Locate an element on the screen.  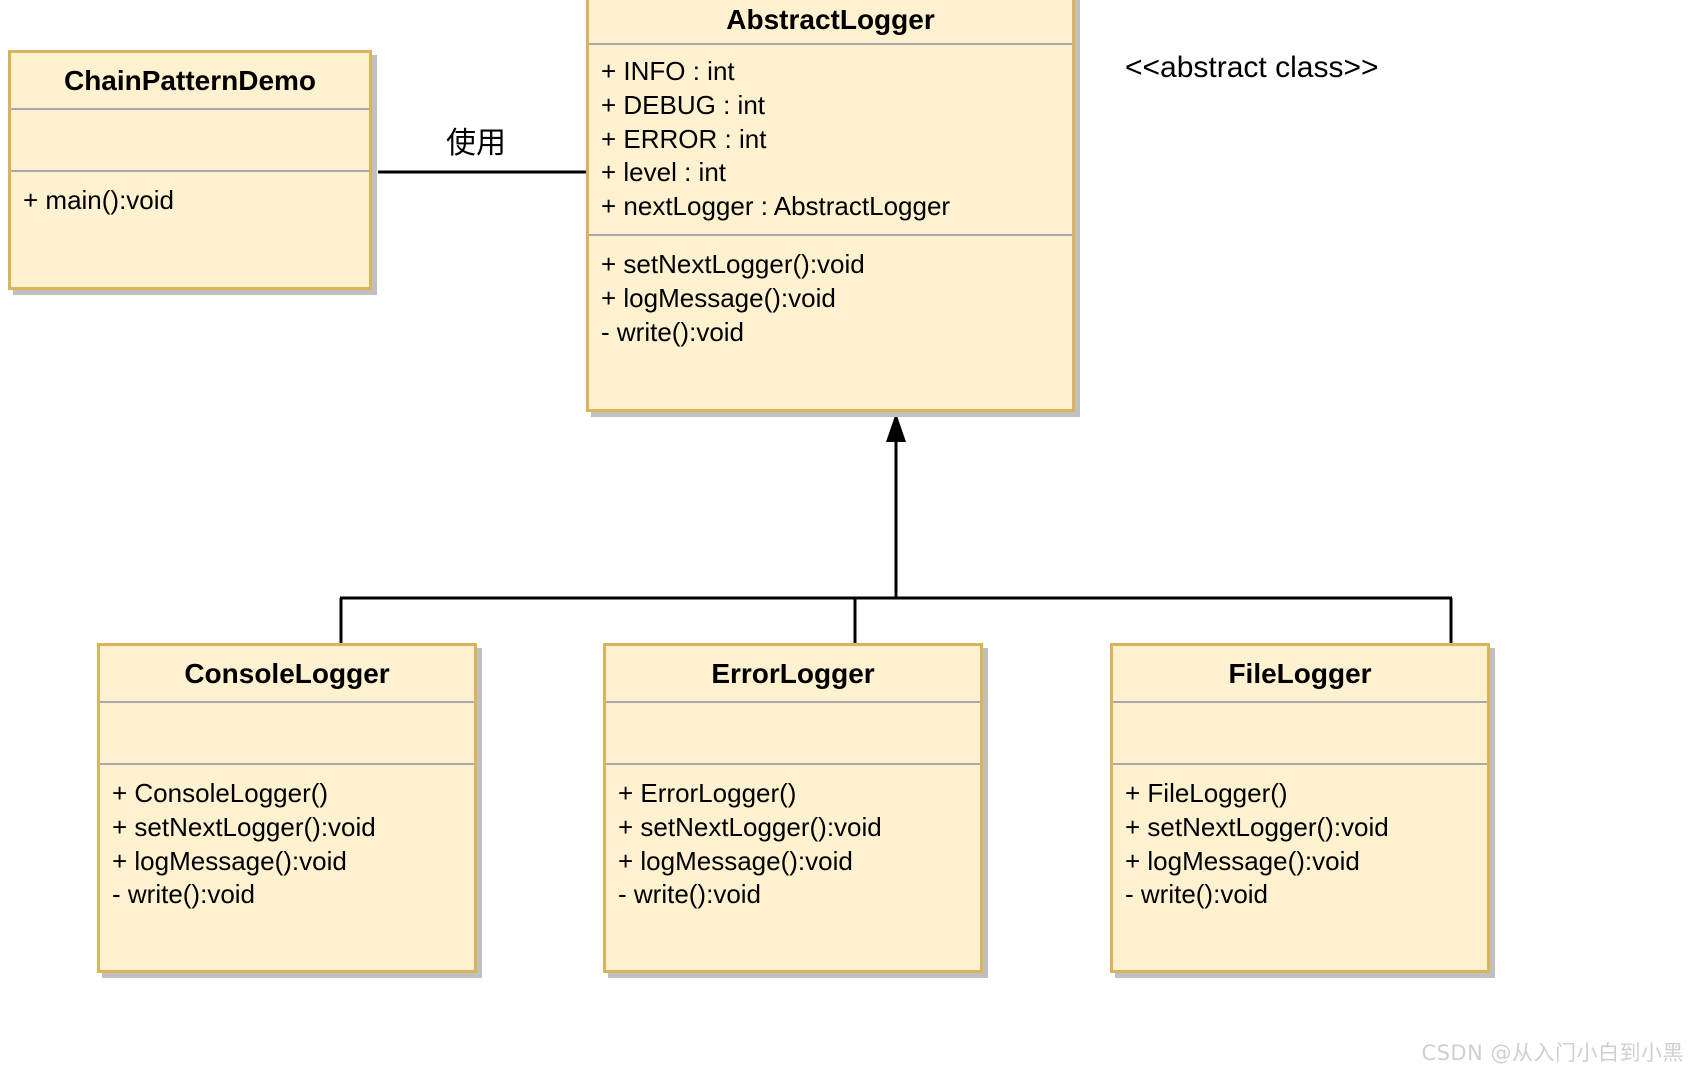
class-operations-chainpatterndemo: + main():void is located at coordinates (190, 229).